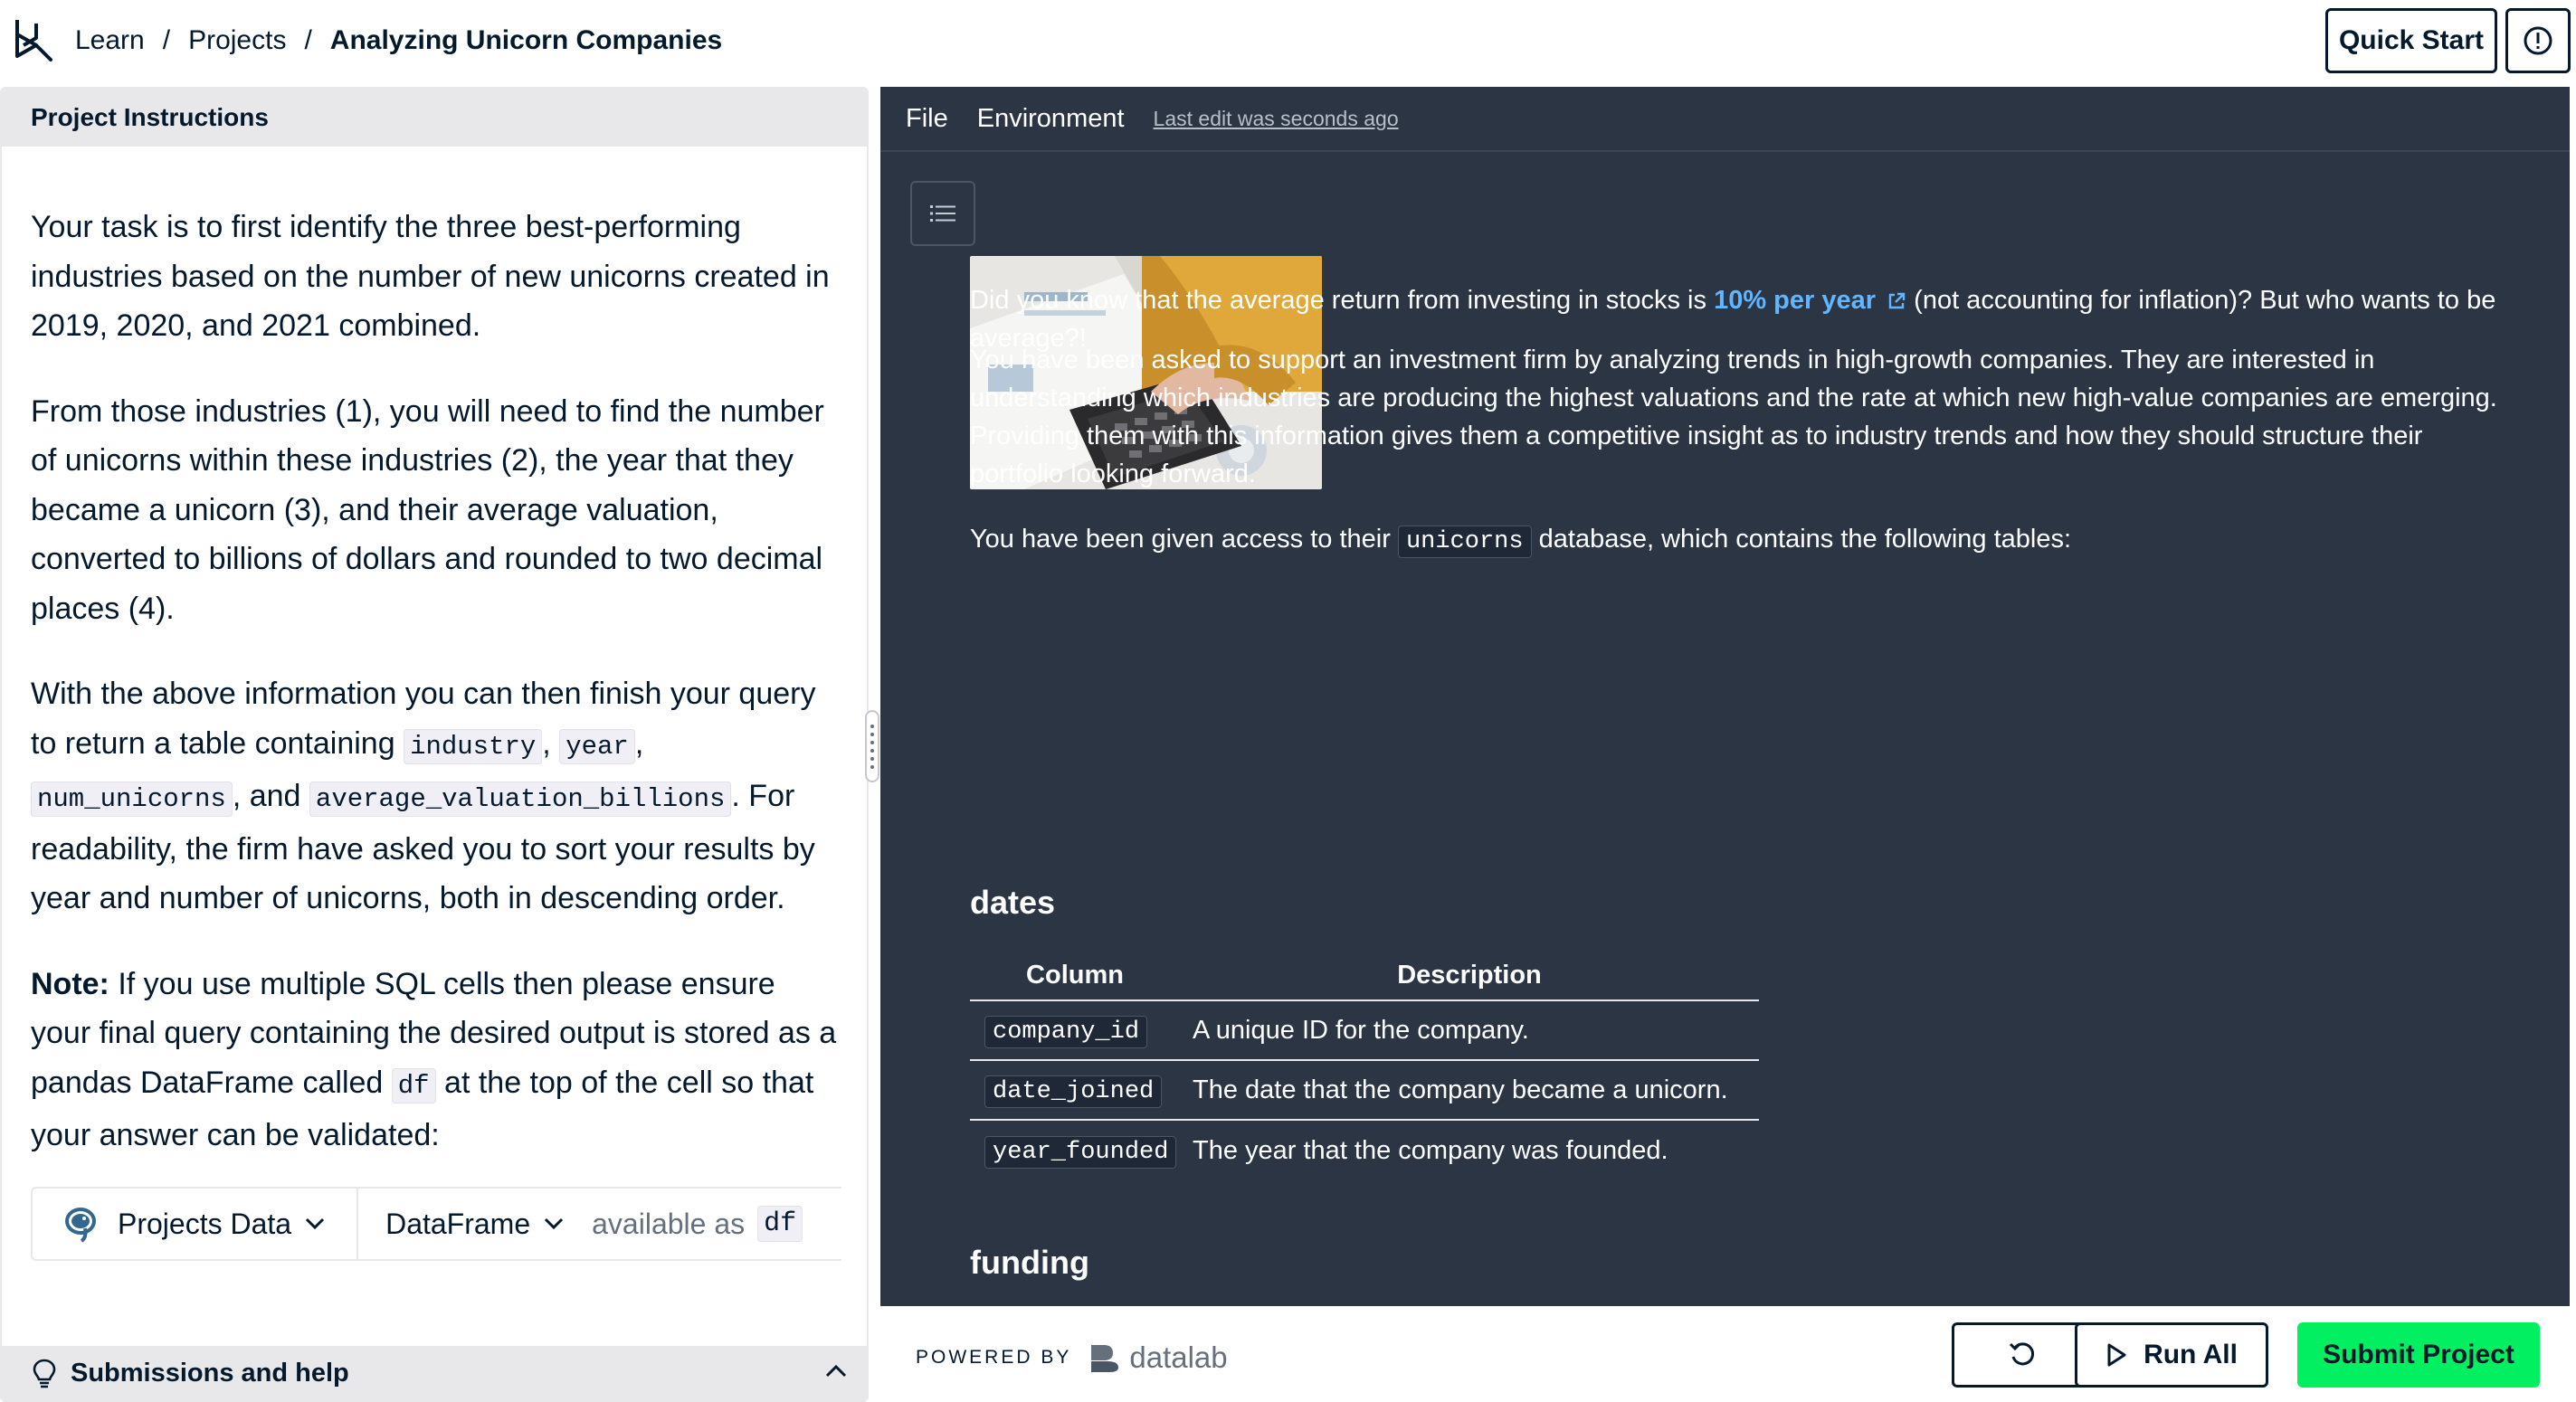  What do you see at coordinates (1075, 975) in the screenshot?
I see `column-header: Column` at bounding box center [1075, 975].